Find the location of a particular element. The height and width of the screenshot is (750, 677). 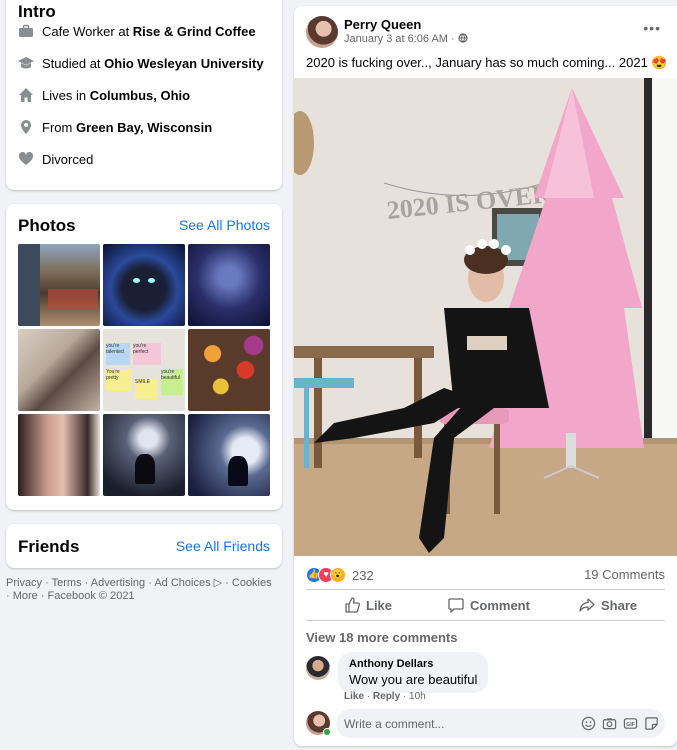

share-arrow-icon is located at coordinates (587, 605).